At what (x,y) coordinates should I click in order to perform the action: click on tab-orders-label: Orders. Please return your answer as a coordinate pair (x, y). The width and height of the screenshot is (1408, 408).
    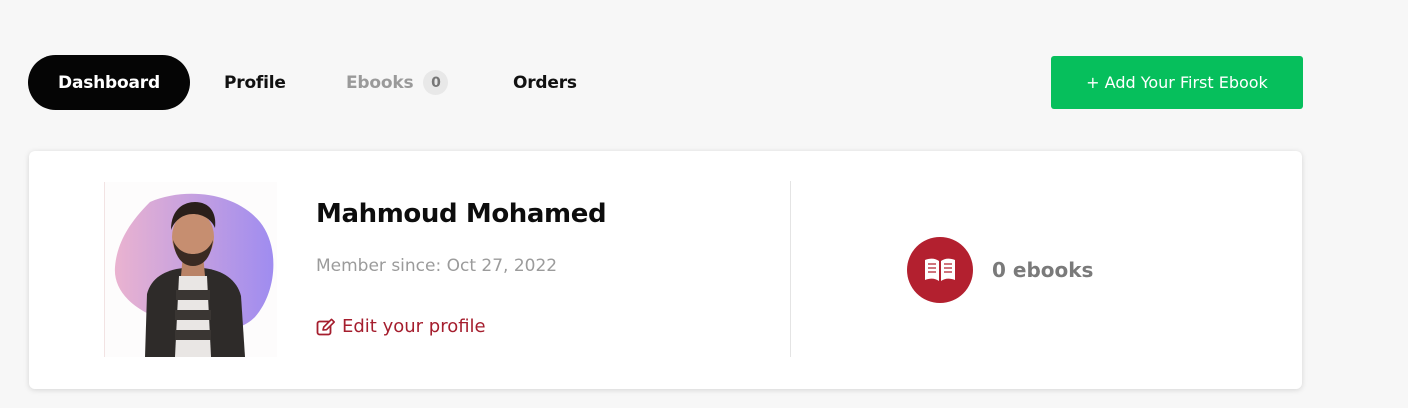
    Looking at the image, I should click on (545, 82).